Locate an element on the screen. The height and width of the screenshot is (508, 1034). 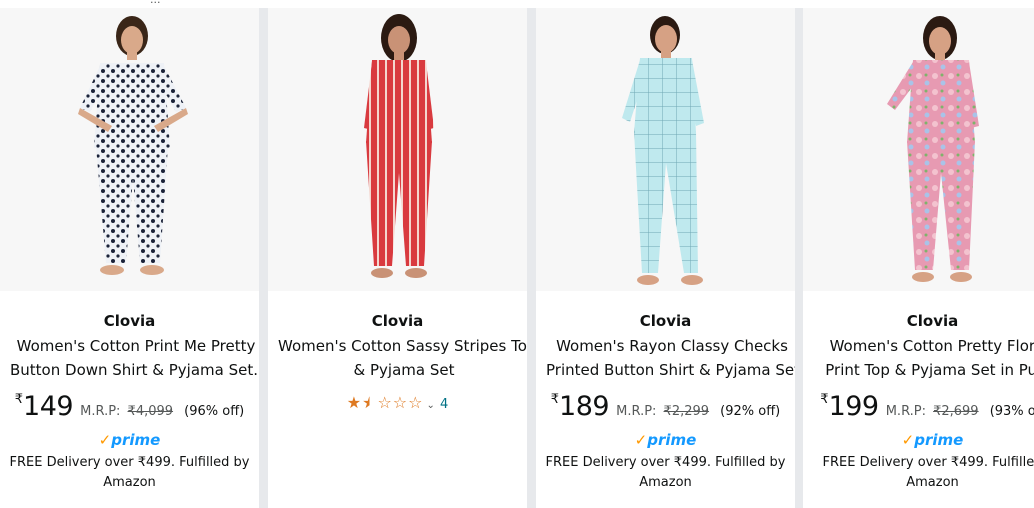
product-title-line: Women's Cotton Sassy Stripes Top is located at coordinates (402, 346).